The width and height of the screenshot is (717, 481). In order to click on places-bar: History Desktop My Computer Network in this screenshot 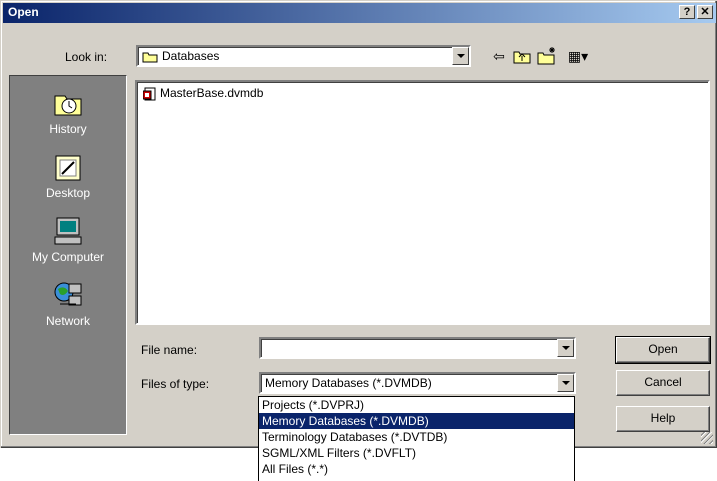, I will do `click(68, 255)`.